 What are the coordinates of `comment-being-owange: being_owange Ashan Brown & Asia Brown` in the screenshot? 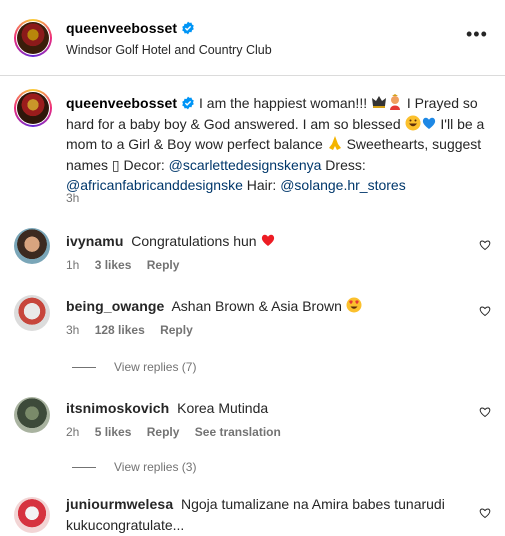 It's located at (214, 306).